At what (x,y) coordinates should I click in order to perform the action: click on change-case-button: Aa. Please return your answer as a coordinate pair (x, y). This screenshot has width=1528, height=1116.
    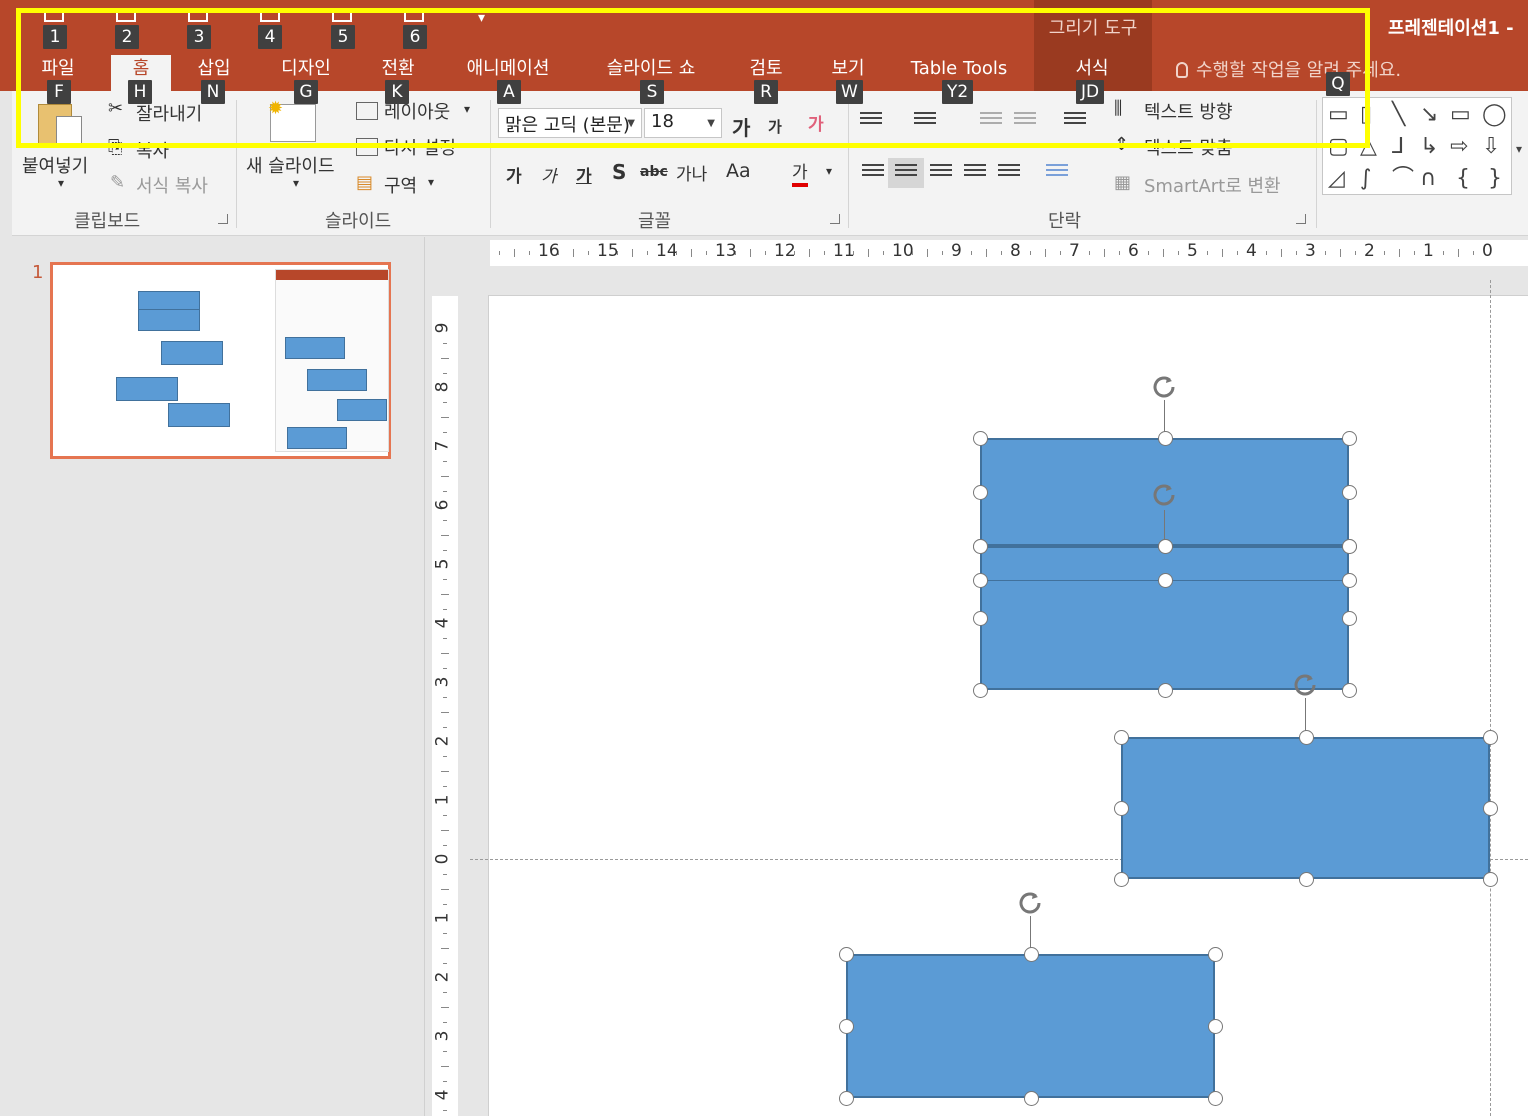
    Looking at the image, I should click on (738, 171).